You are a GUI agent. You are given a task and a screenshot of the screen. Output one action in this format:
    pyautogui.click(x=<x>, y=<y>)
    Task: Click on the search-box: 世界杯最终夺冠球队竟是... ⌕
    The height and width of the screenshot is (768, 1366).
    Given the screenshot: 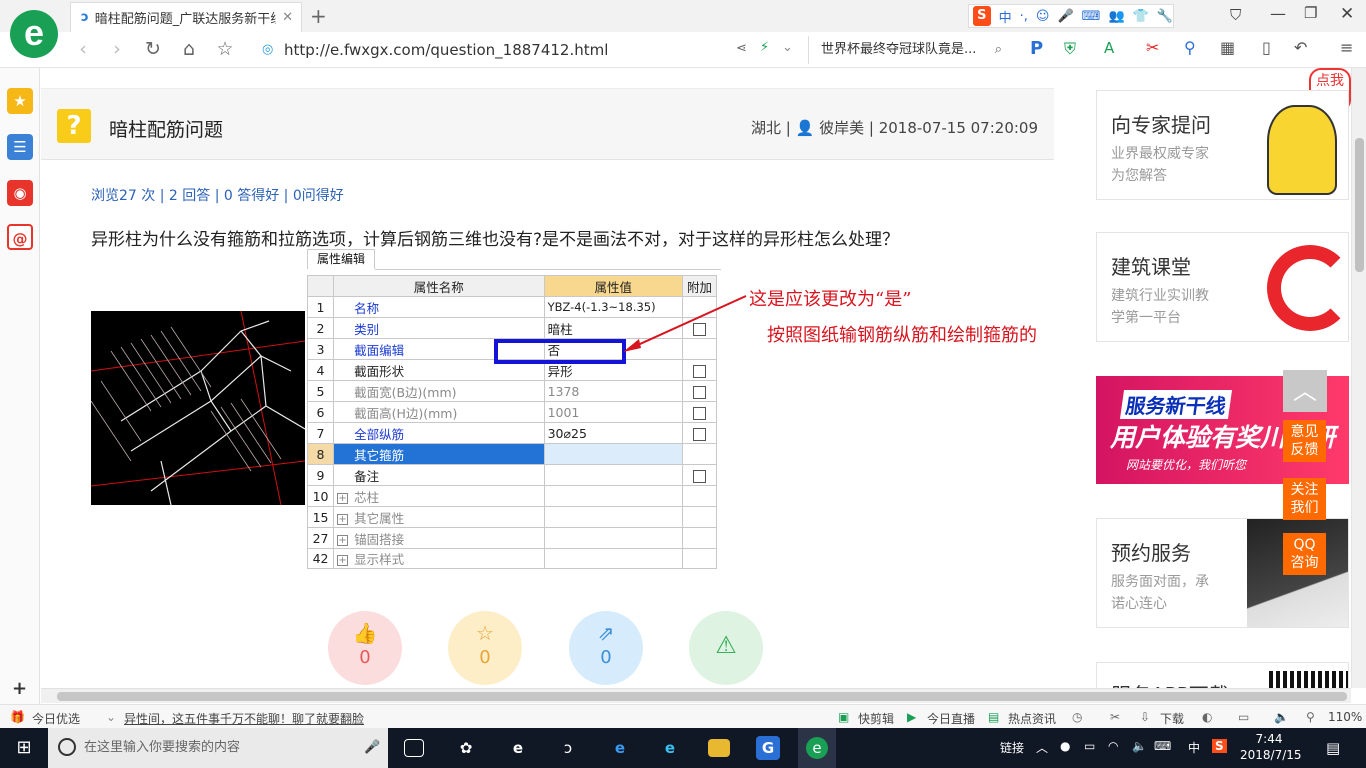 What is the action you would take?
    pyautogui.click(x=909, y=50)
    